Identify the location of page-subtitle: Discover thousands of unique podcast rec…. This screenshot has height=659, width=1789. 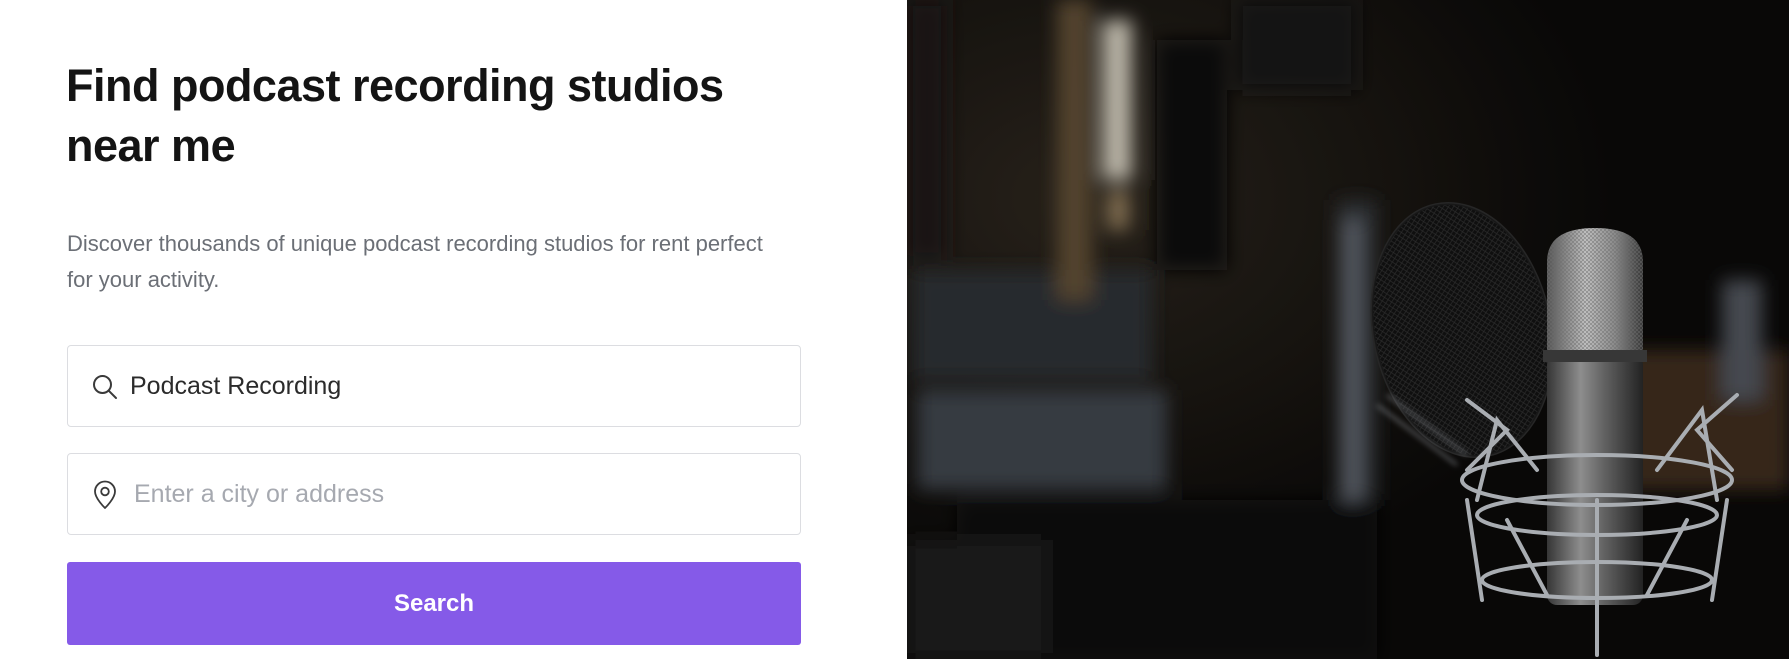
(415, 261).